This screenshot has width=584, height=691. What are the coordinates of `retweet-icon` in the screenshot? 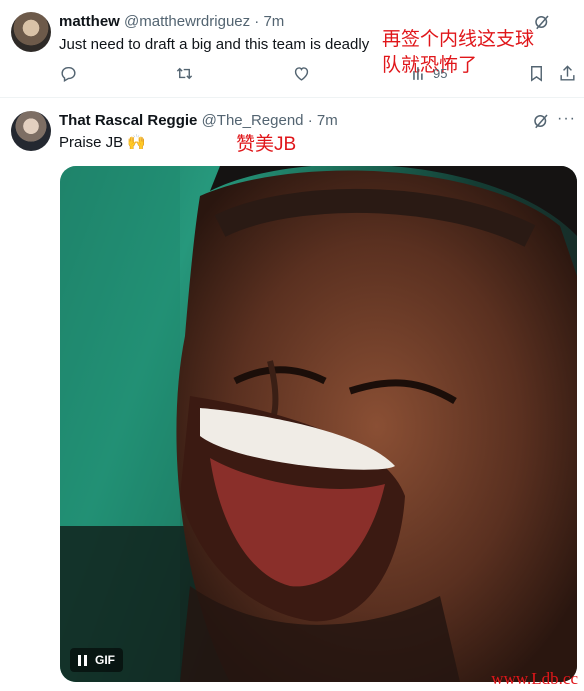 It's located at (184, 73).